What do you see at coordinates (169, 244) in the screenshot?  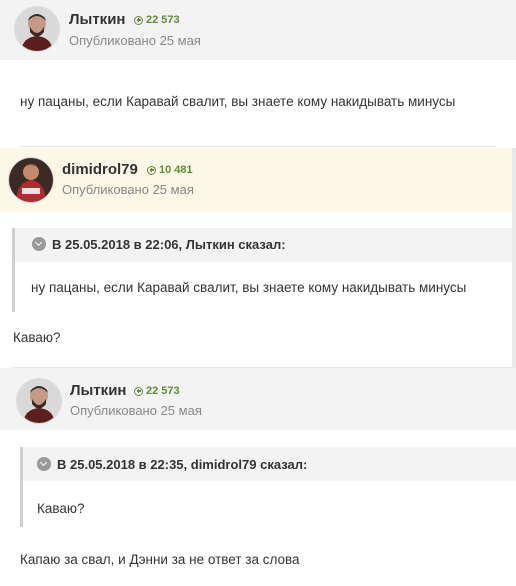 I see `quote-citation: В 25.05.2018 в 22:06, Лыткин сказал:` at bounding box center [169, 244].